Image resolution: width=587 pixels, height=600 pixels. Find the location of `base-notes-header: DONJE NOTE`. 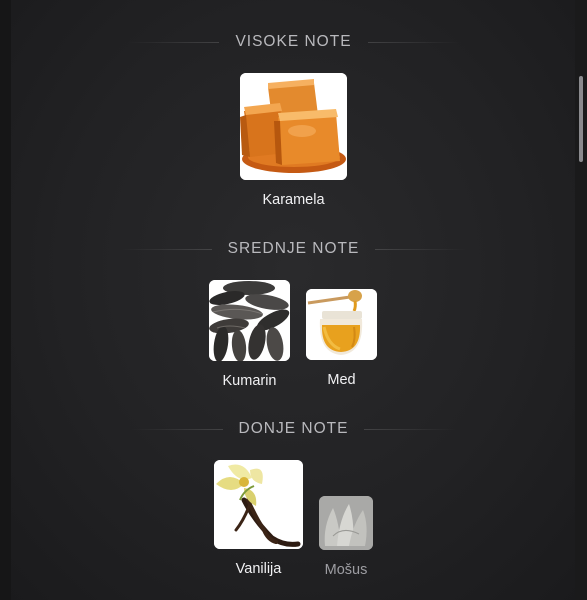

base-notes-header: DONJE NOTE is located at coordinates (293, 429).